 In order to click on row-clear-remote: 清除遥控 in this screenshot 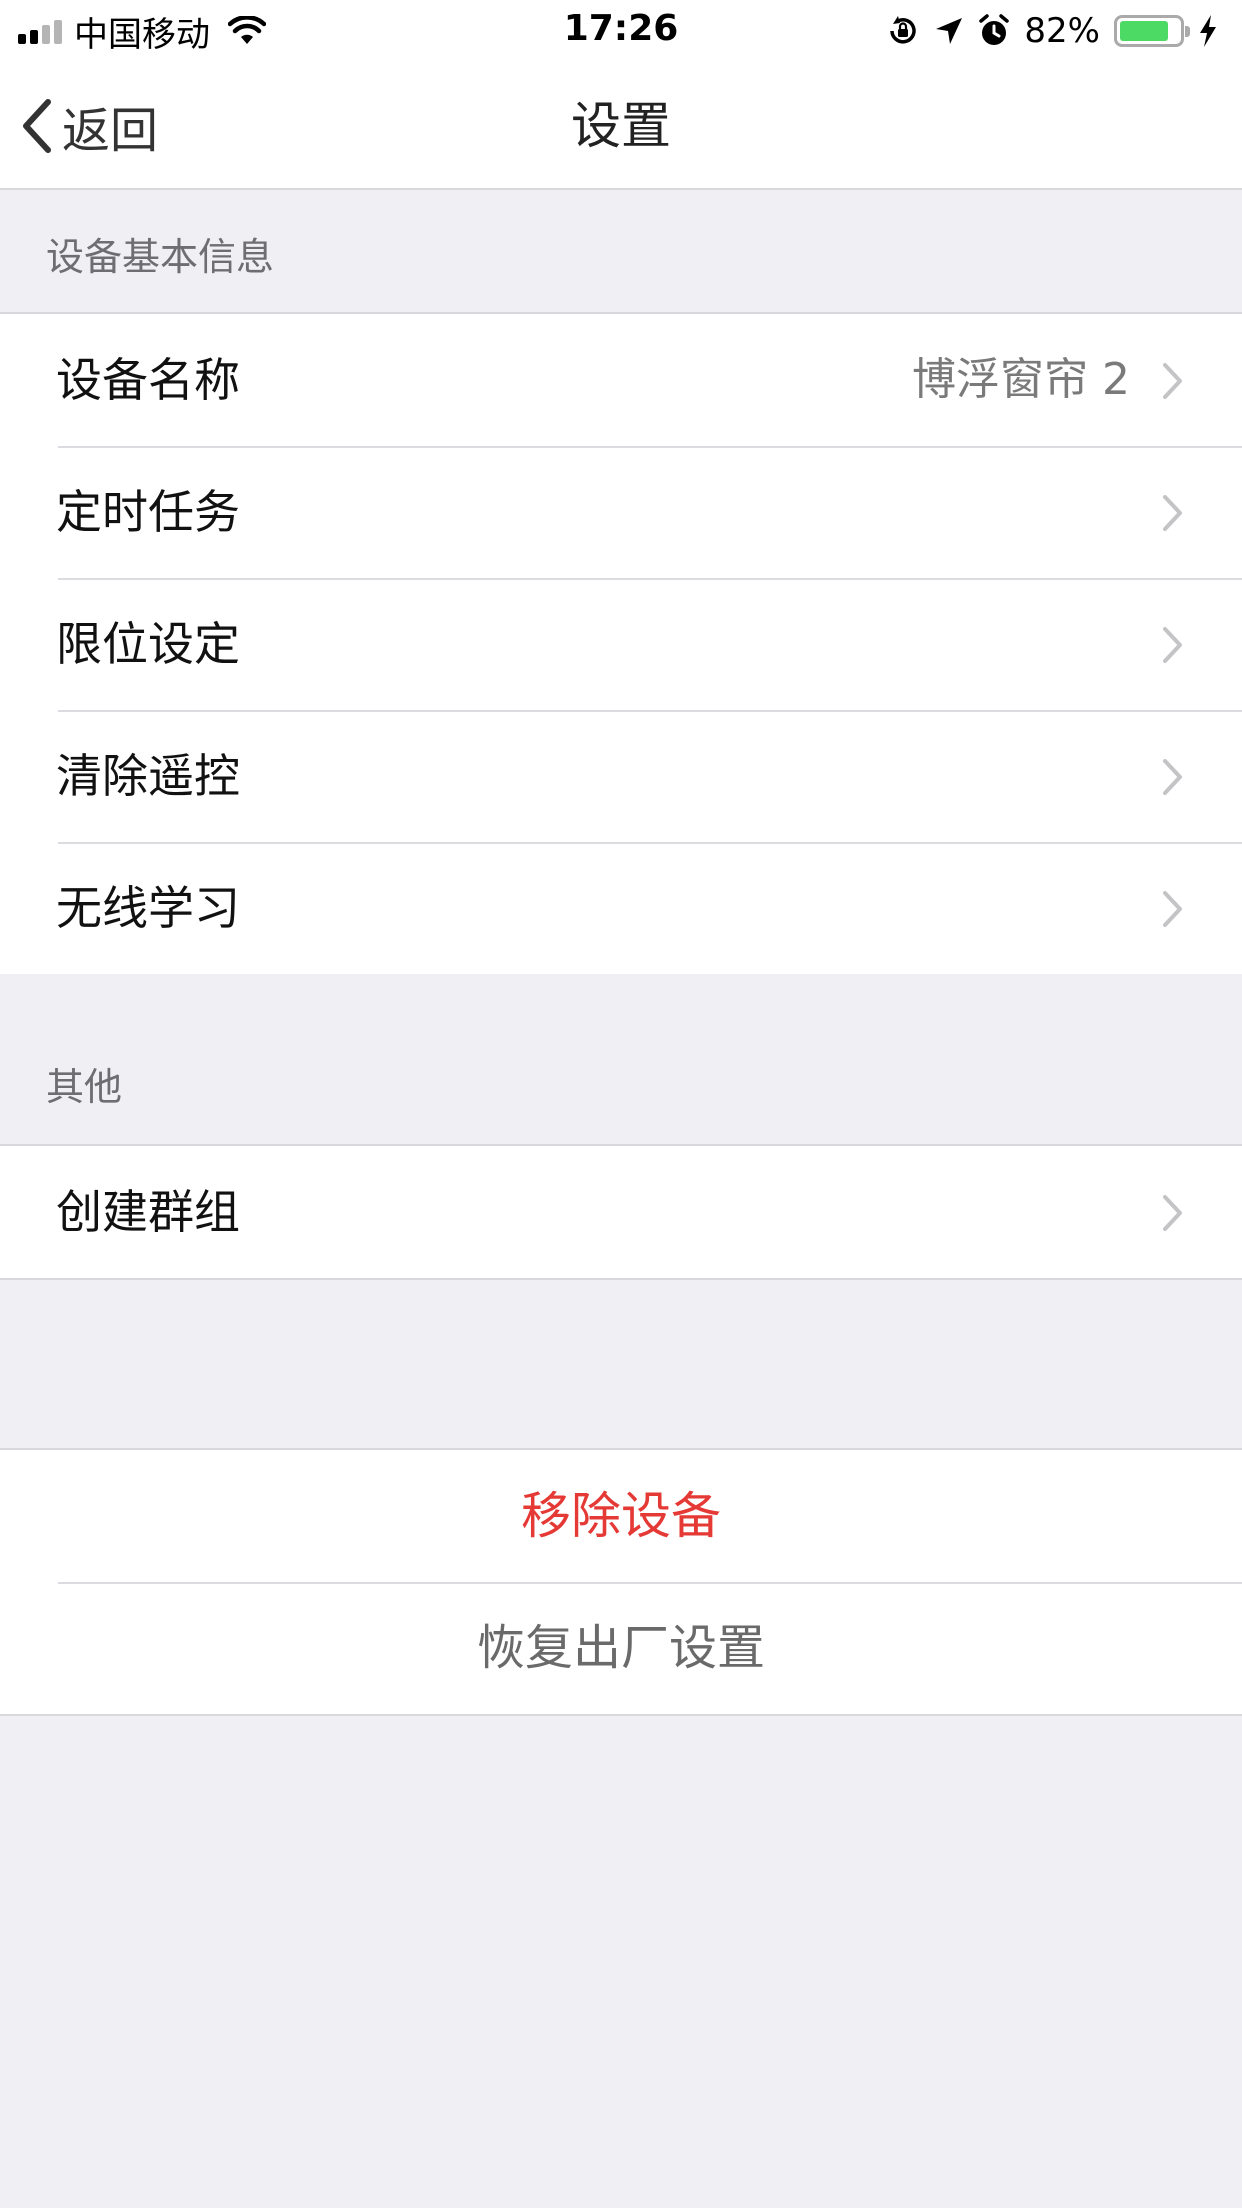, I will do `click(621, 776)`.